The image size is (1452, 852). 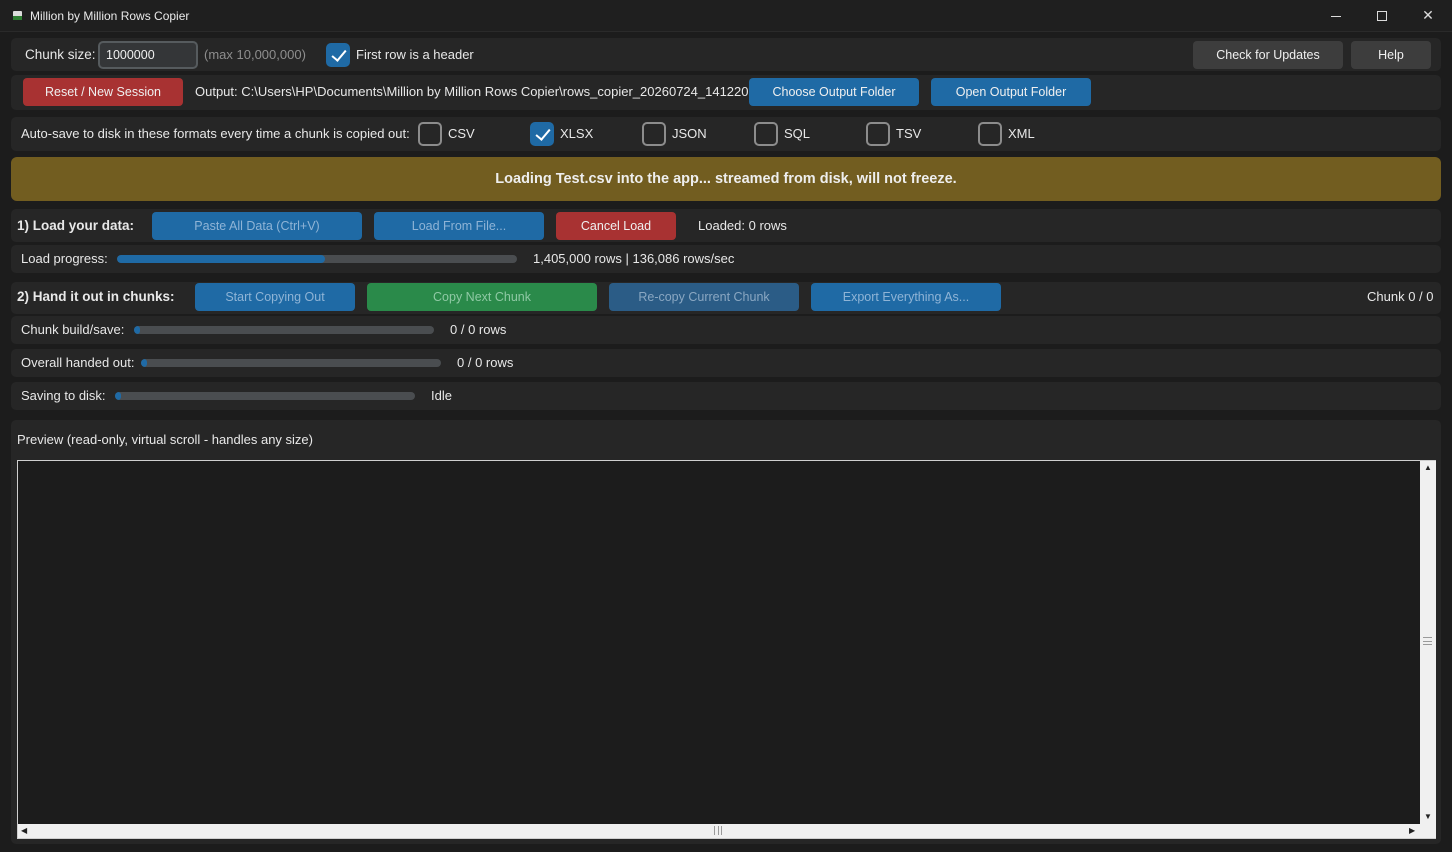 I want to click on overall-label: Overall handed out:, so click(x=78, y=362).